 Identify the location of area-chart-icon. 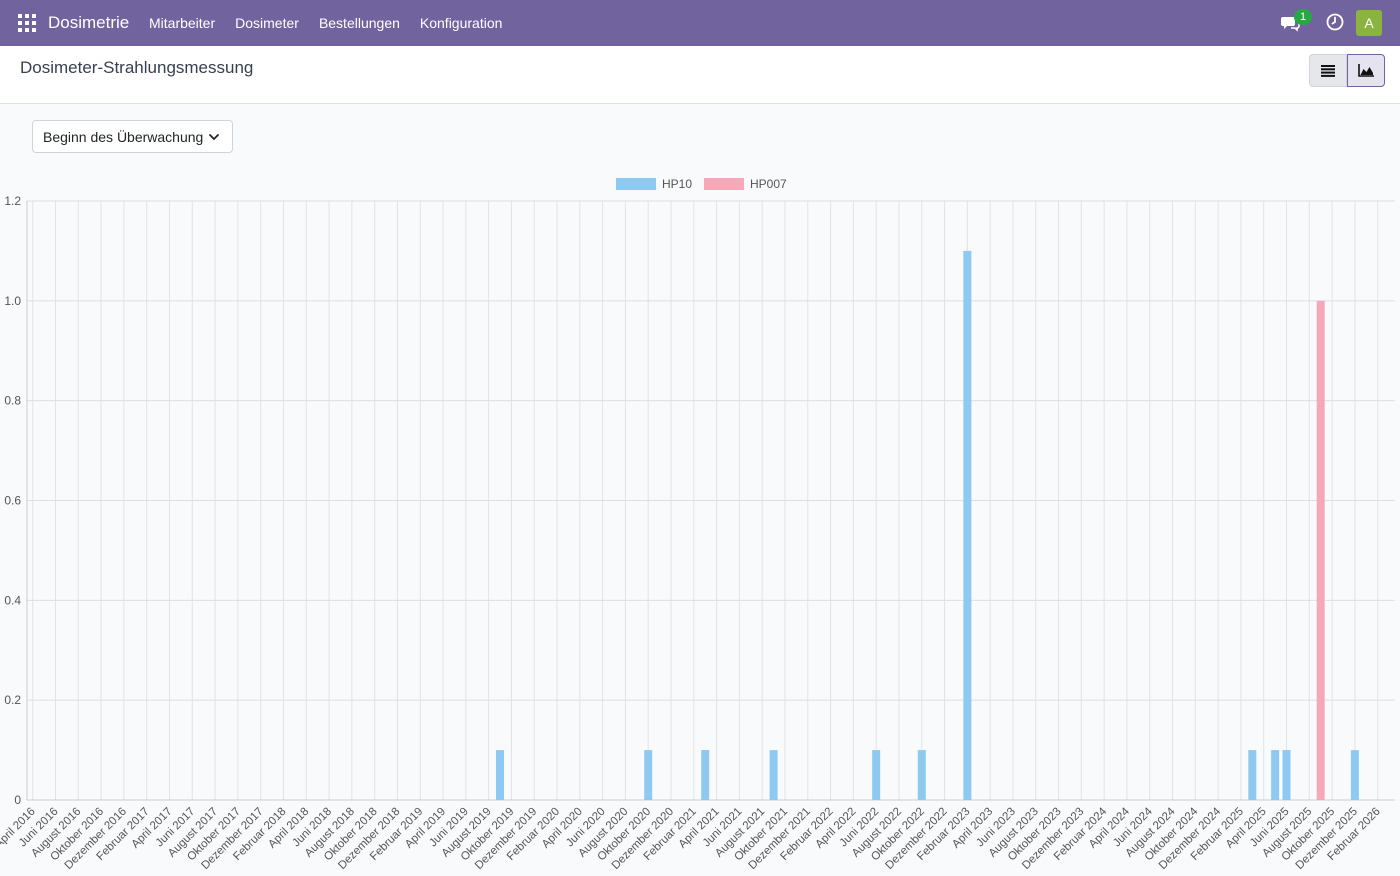
(1366, 70).